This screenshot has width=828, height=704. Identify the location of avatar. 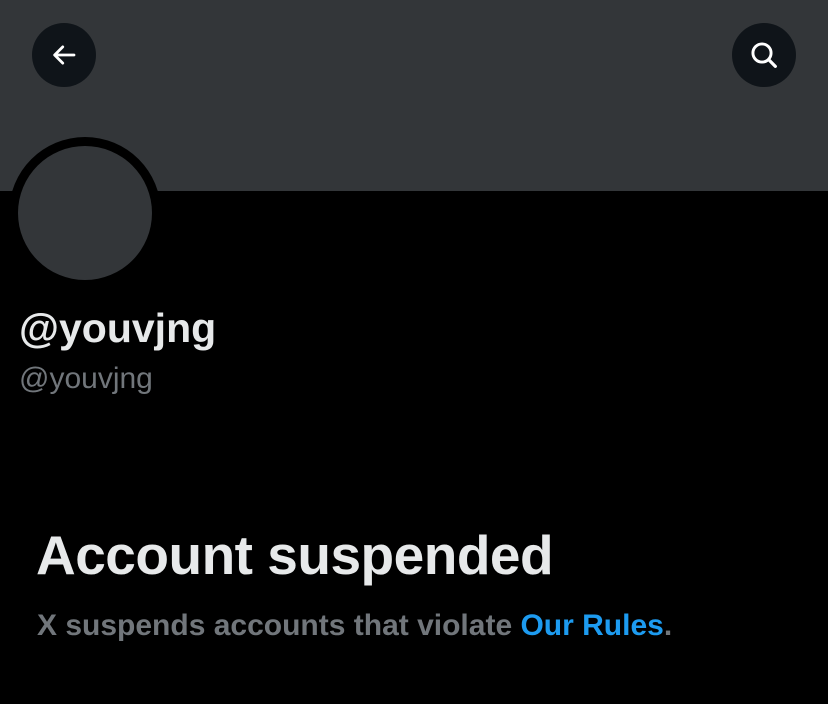
(85, 213).